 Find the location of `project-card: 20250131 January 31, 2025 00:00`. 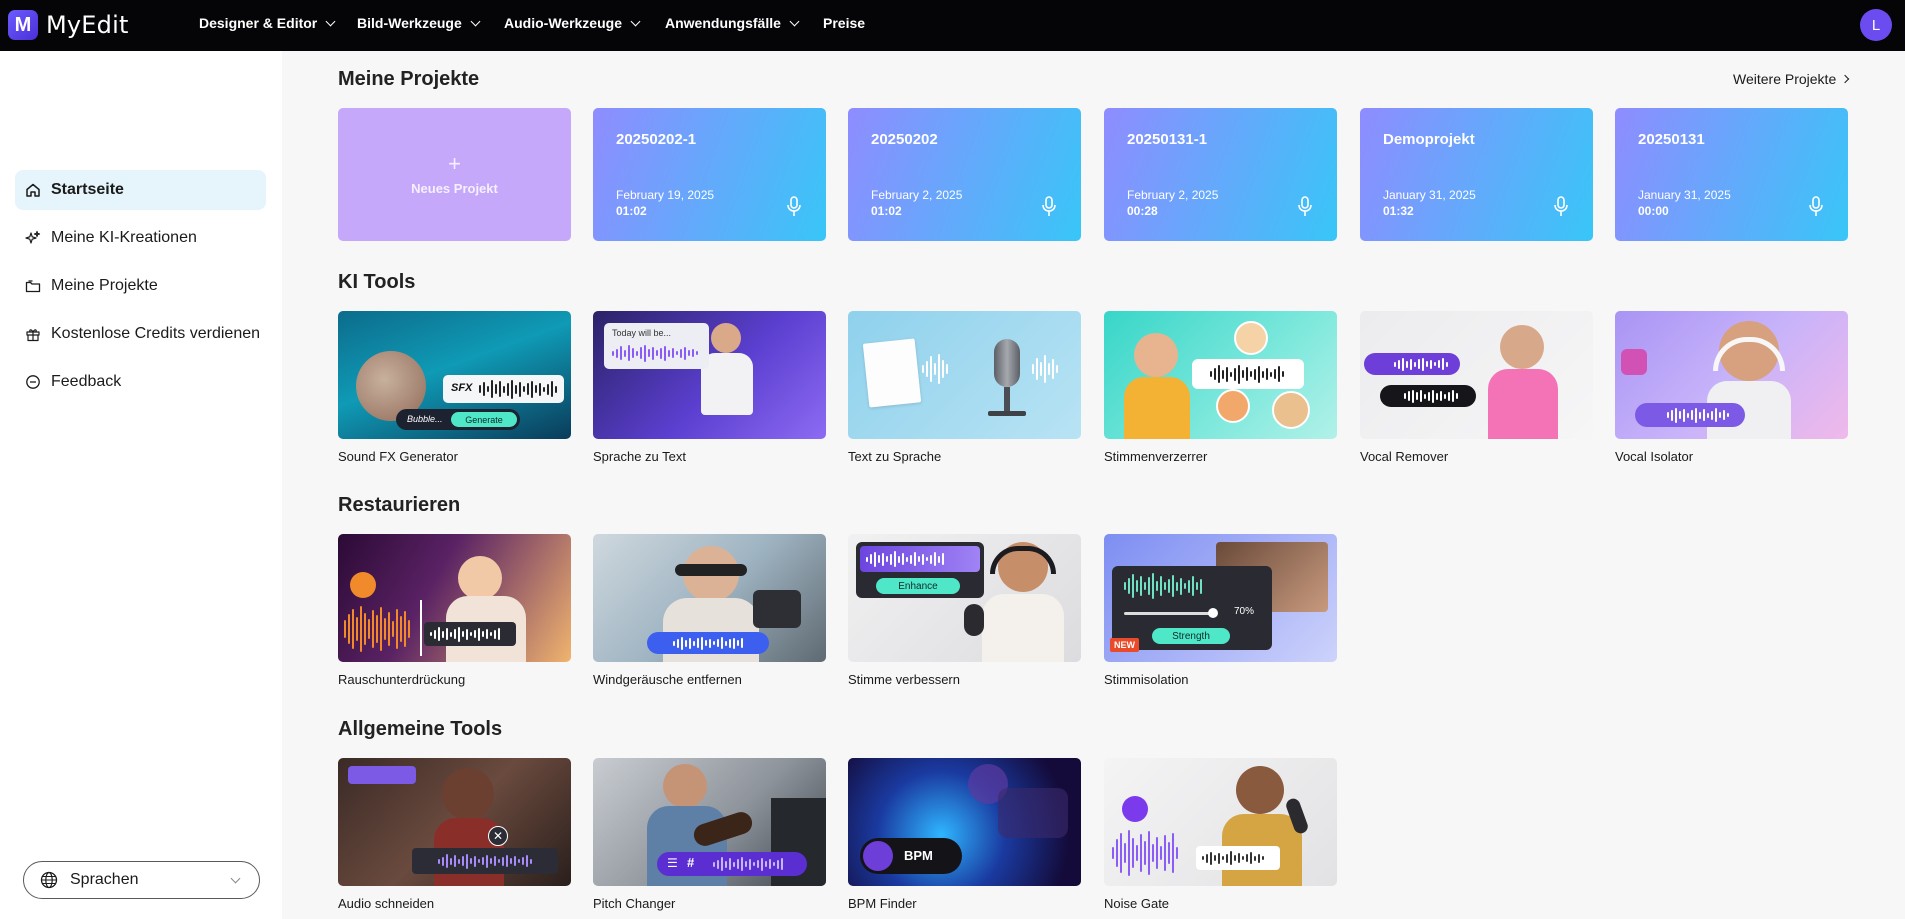

project-card: 20250131 January 31, 2025 00:00 is located at coordinates (1731, 174).